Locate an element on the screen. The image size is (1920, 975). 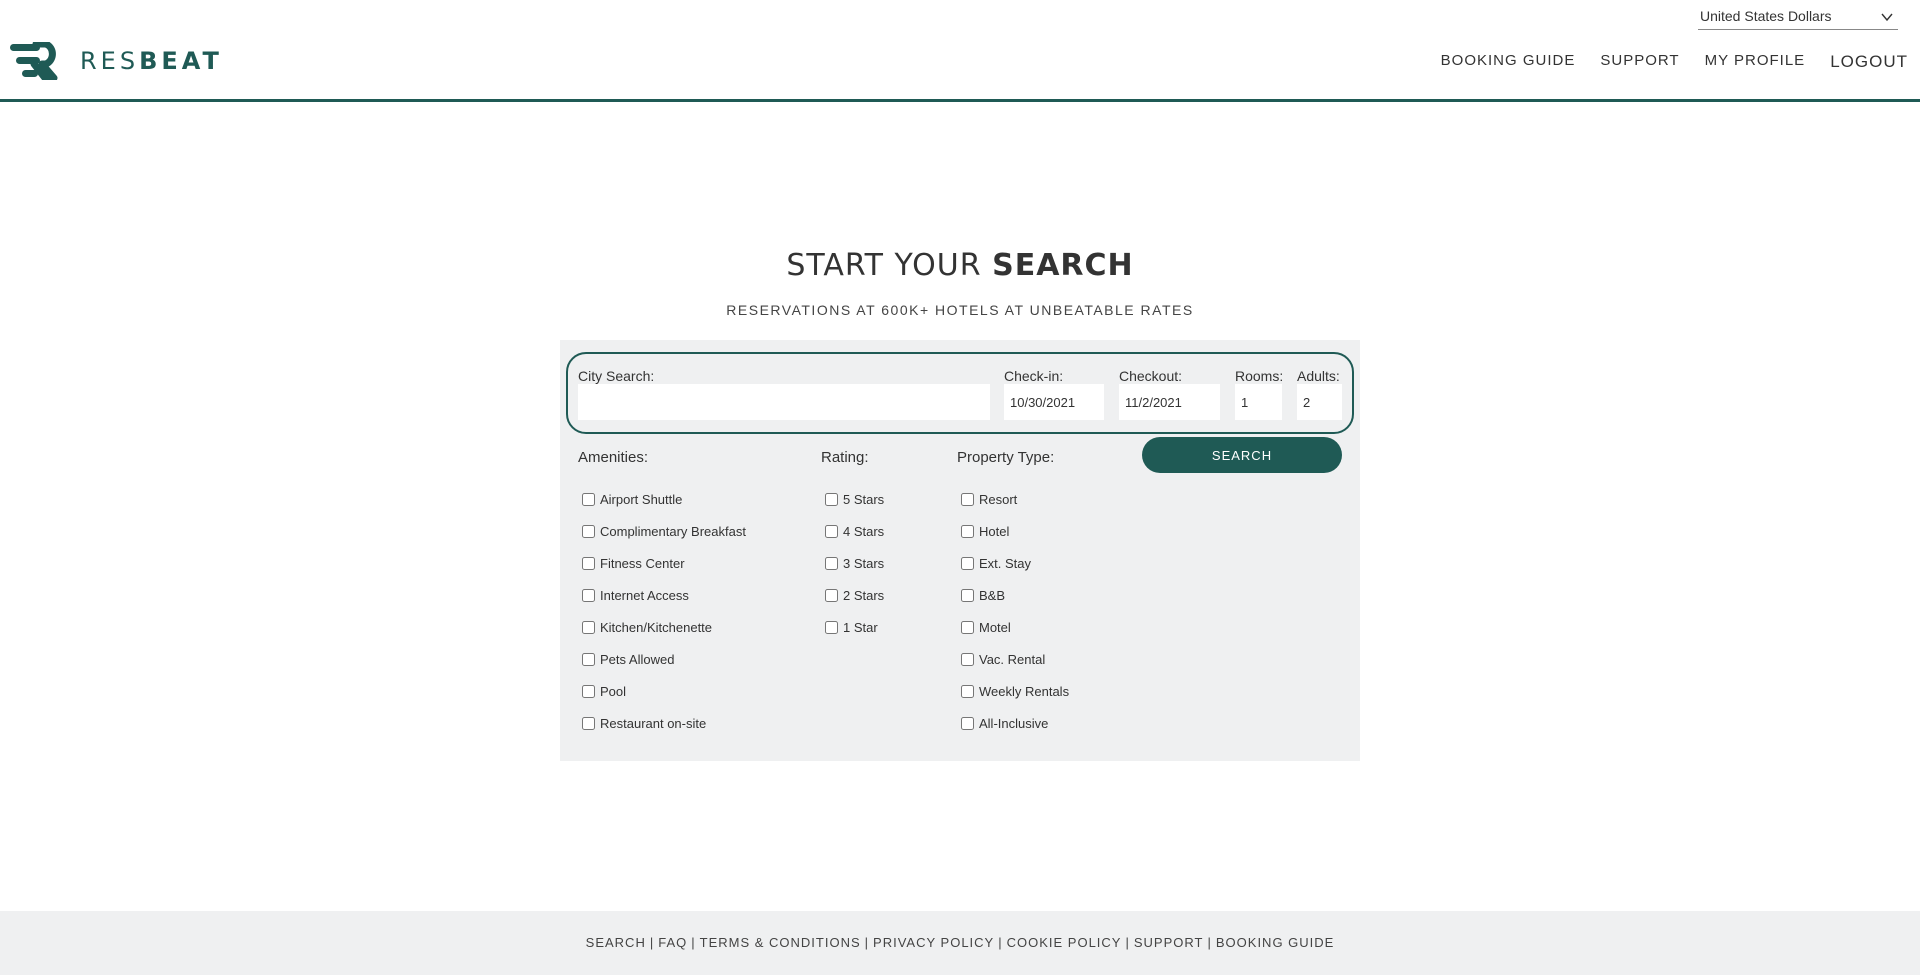
property-type-label: Property Type: is located at coordinates (1006, 457).